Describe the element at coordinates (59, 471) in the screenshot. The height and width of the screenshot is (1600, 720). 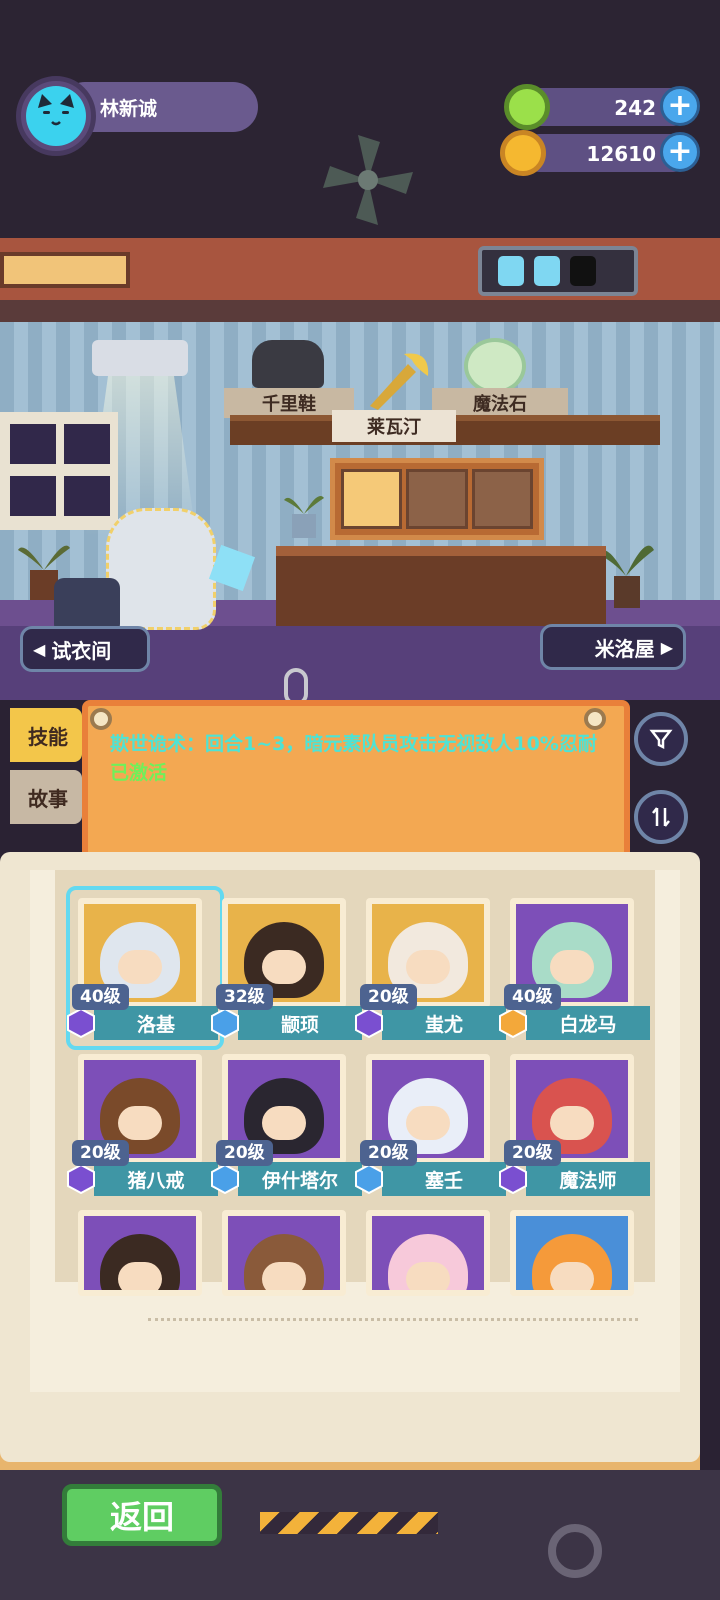
I see `room-window` at that location.